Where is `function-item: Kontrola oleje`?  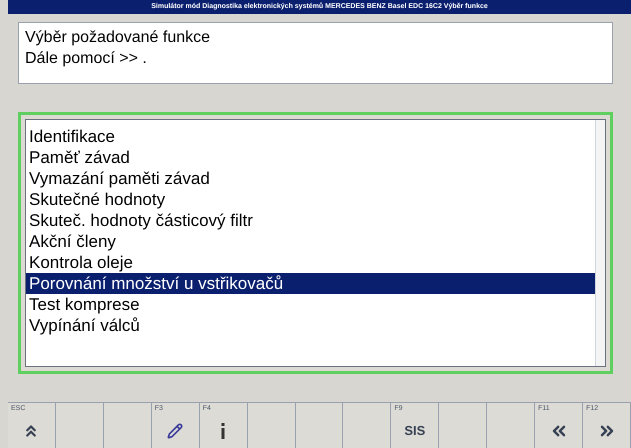
function-item: Kontrola oleje is located at coordinates (310, 262).